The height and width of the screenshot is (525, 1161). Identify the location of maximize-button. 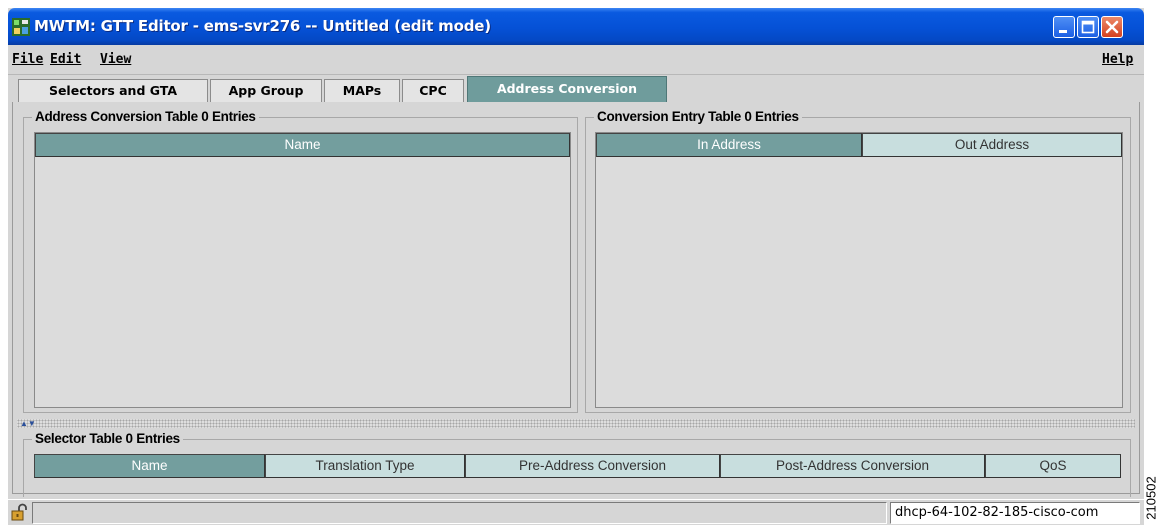
(1088, 27).